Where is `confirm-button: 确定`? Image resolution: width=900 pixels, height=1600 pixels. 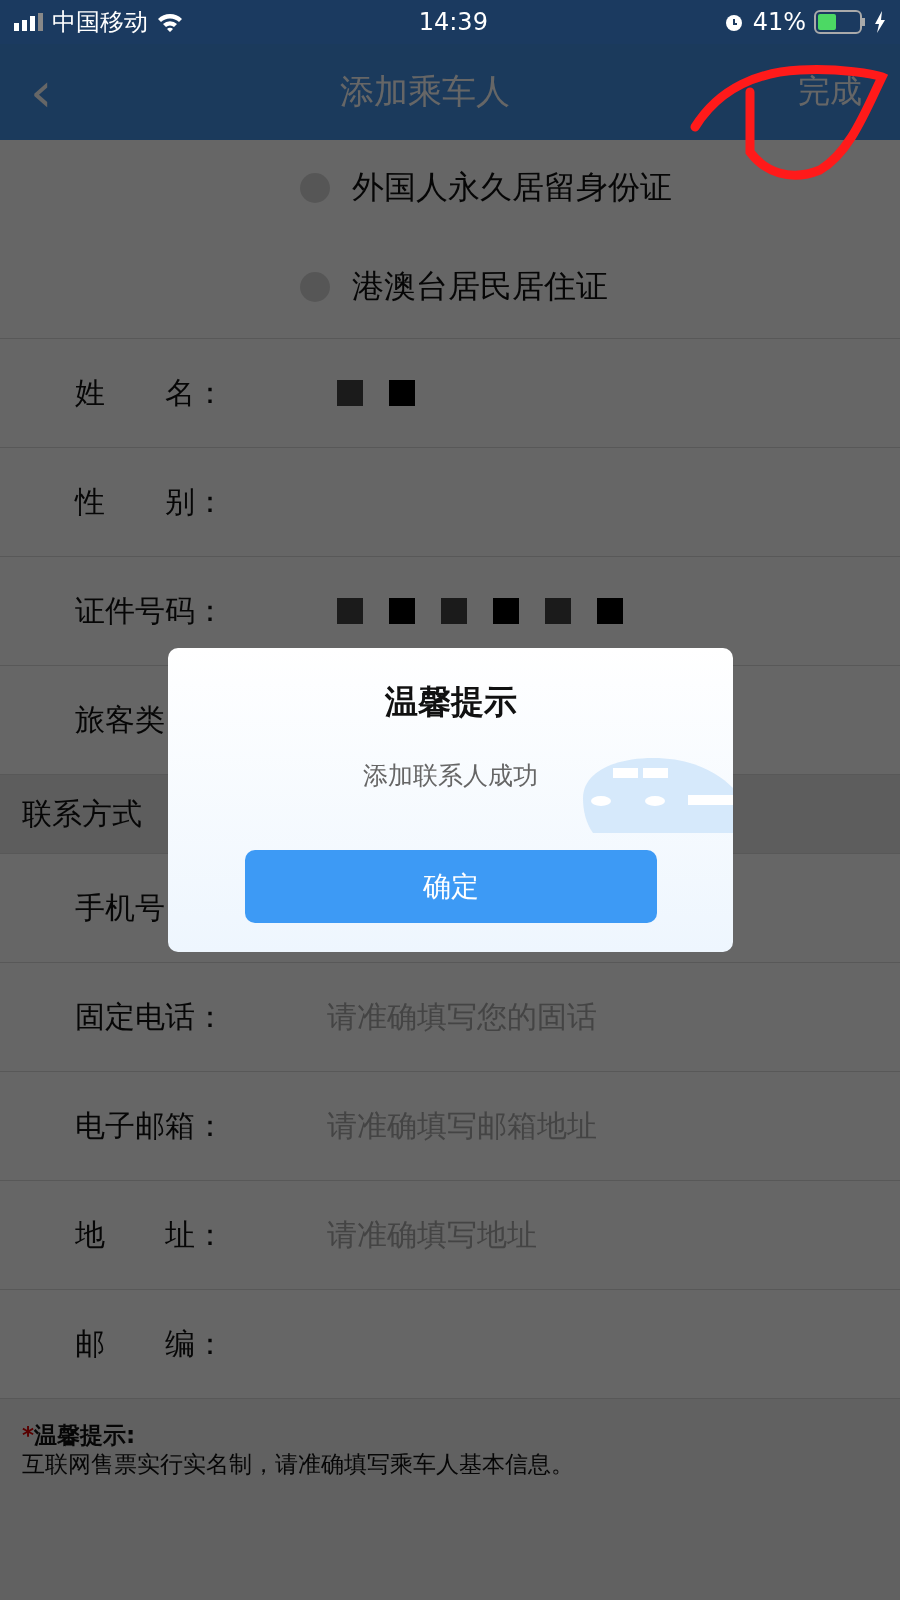
confirm-button: 确定 is located at coordinates (450, 886).